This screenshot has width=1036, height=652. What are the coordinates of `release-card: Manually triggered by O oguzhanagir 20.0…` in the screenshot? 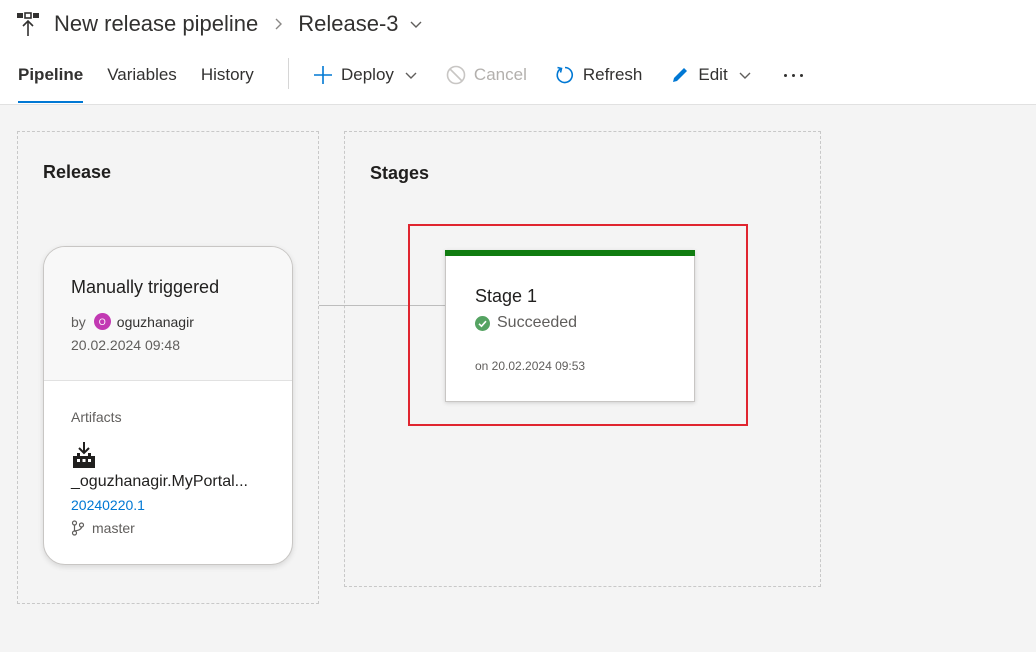 It's located at (168, 405).